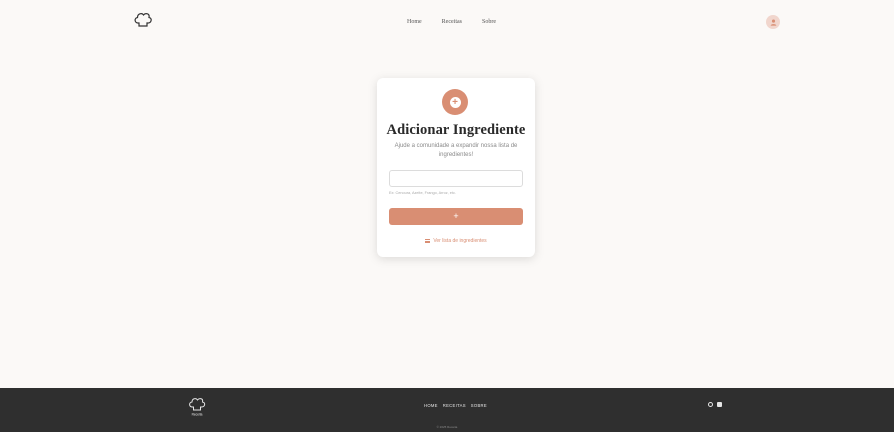  Describe the element at coordinates (197, 407) in the screenshot. I see `chef-hat-icon: Receita` at that location.